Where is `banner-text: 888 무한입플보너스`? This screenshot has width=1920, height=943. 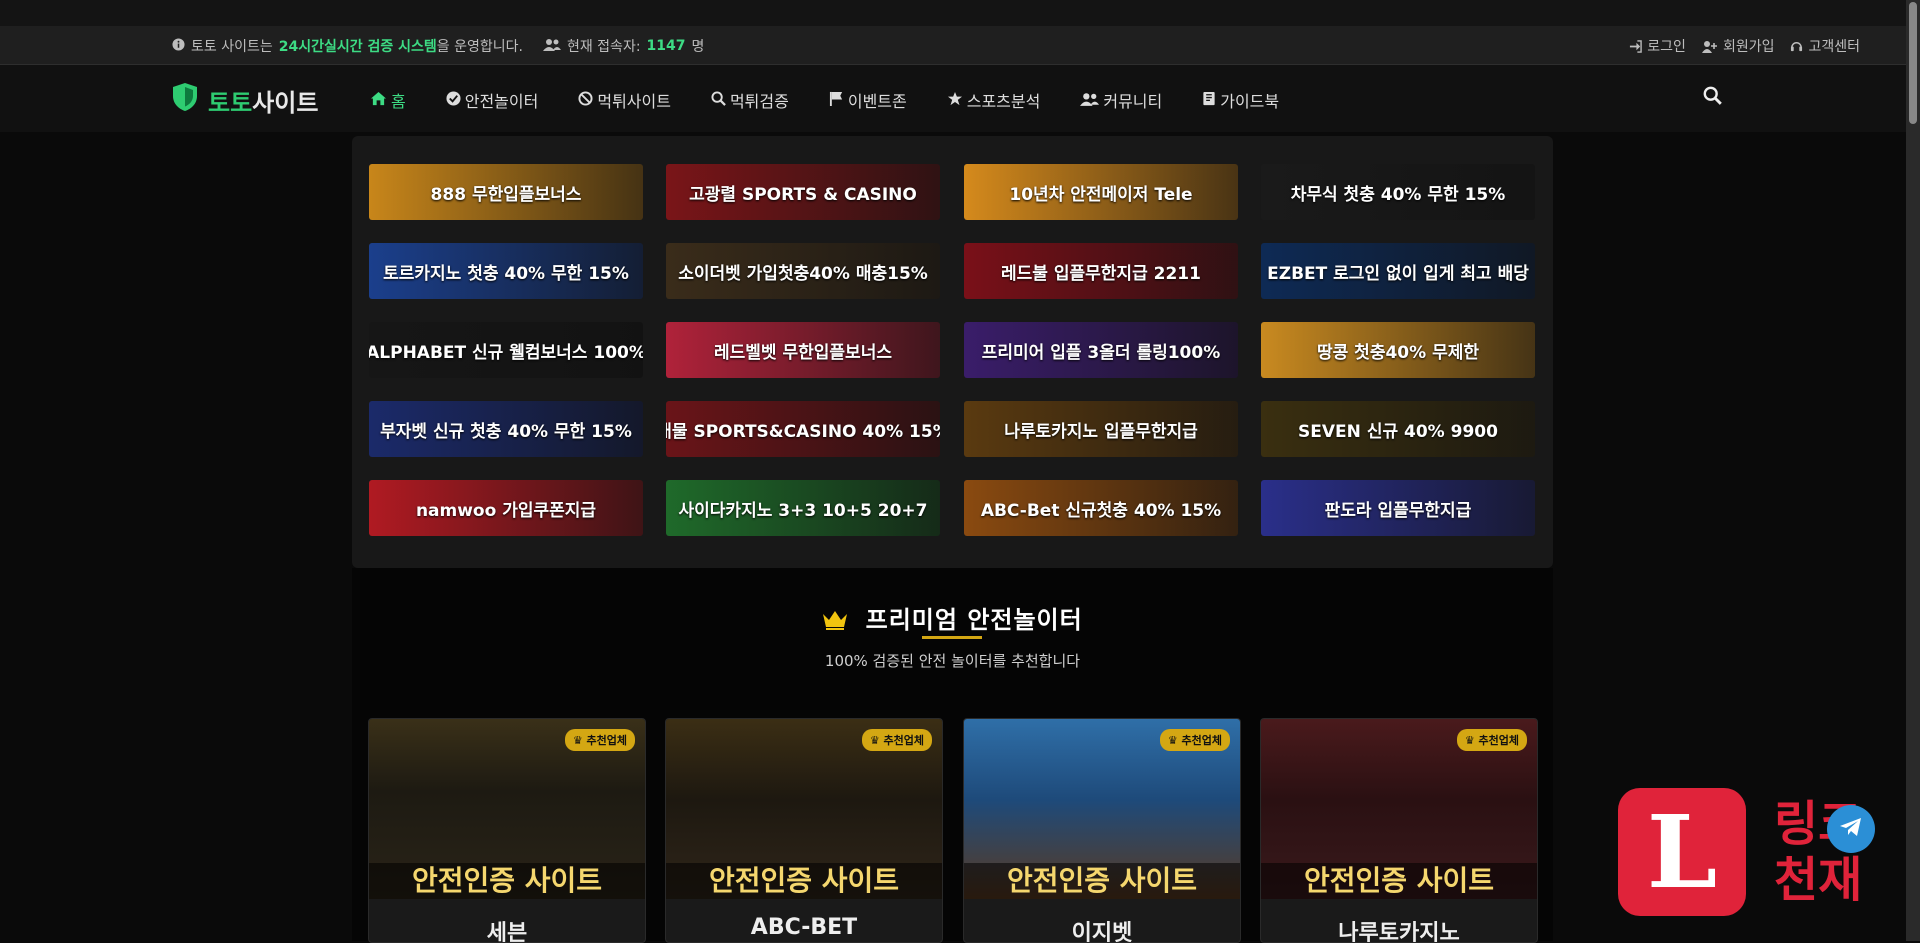
banner-text: 888 무한입플보너스 is located at coordinates (506, 194).